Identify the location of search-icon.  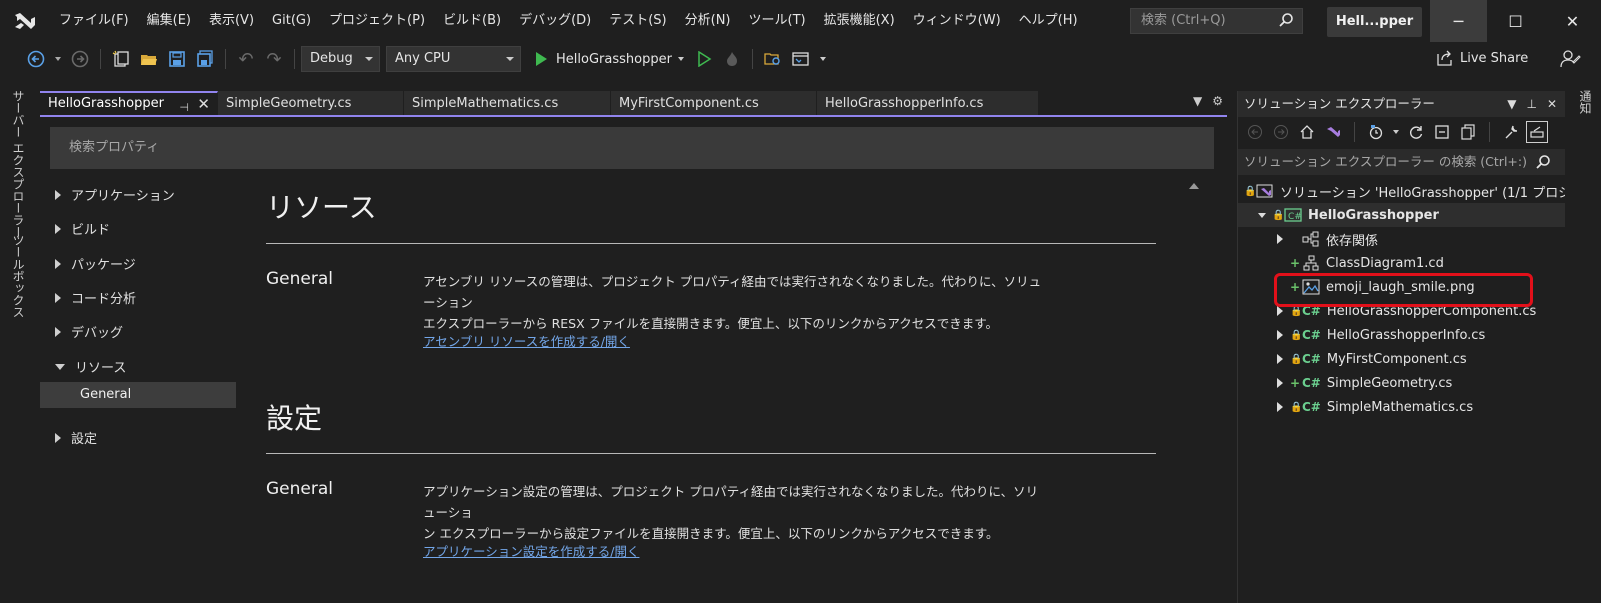
(1543, 162).